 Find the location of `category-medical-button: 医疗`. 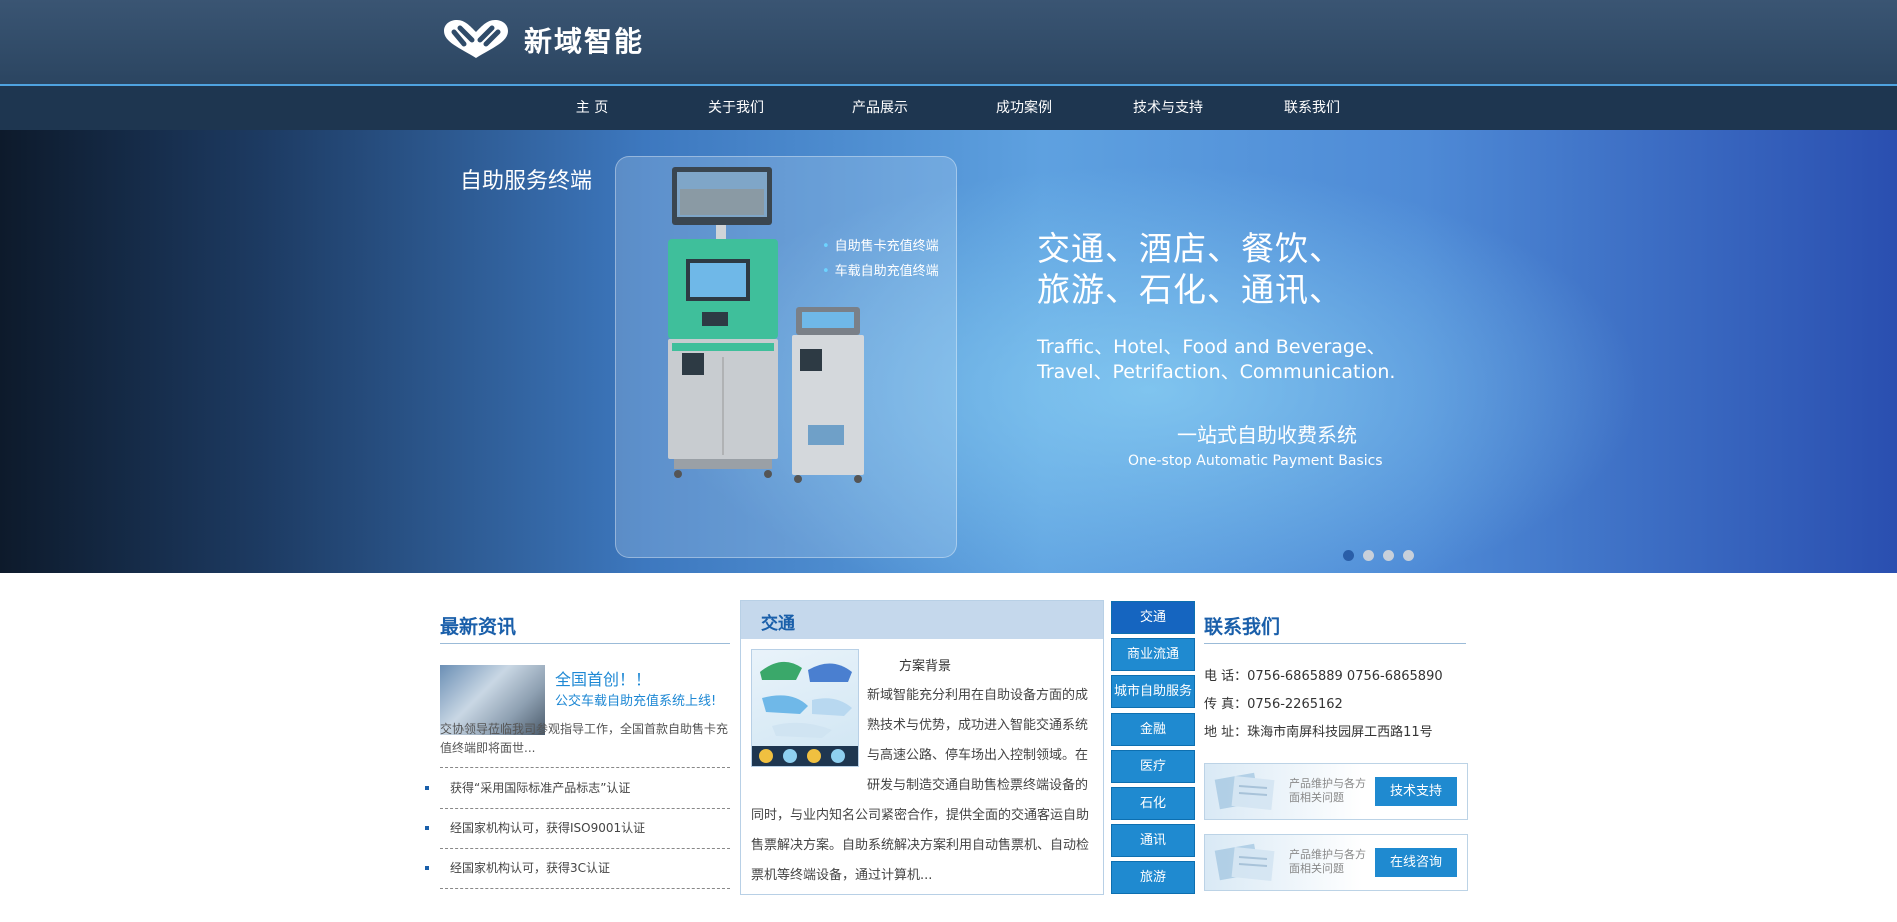

category-medical-button: 医疗 is located at coordinates (1153, 766).